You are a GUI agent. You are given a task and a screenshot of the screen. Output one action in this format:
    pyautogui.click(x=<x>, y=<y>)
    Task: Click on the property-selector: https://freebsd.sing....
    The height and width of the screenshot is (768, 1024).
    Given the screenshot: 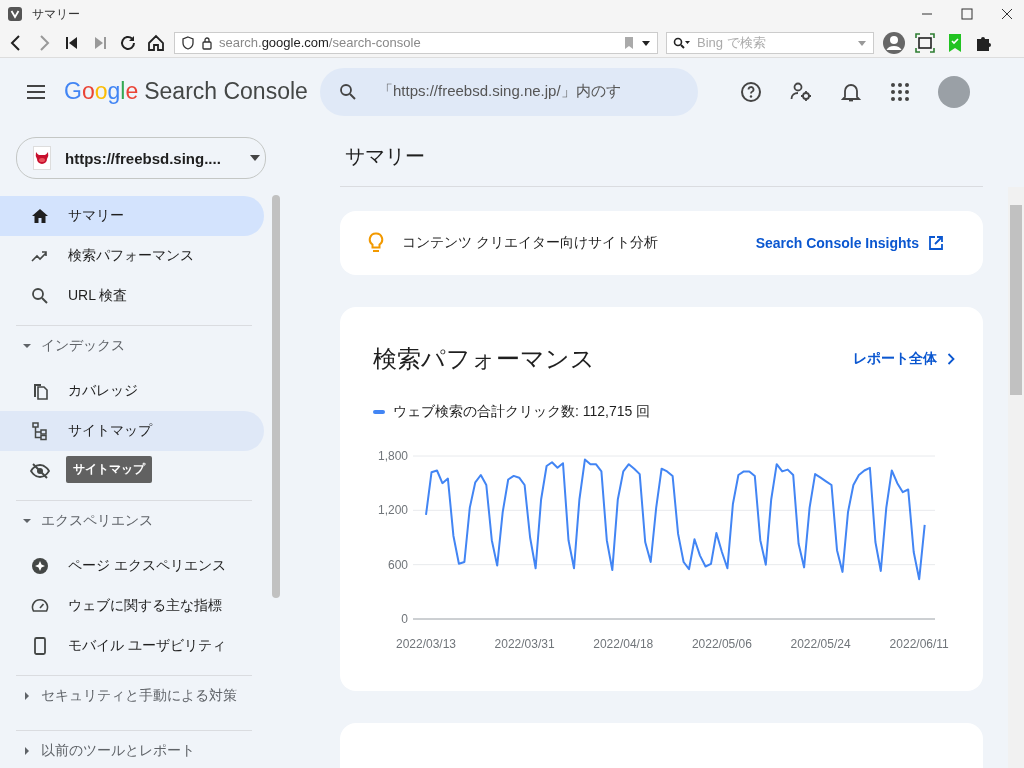 What is the action you would take?
    pyautogui.click(x=141, y=158)
    